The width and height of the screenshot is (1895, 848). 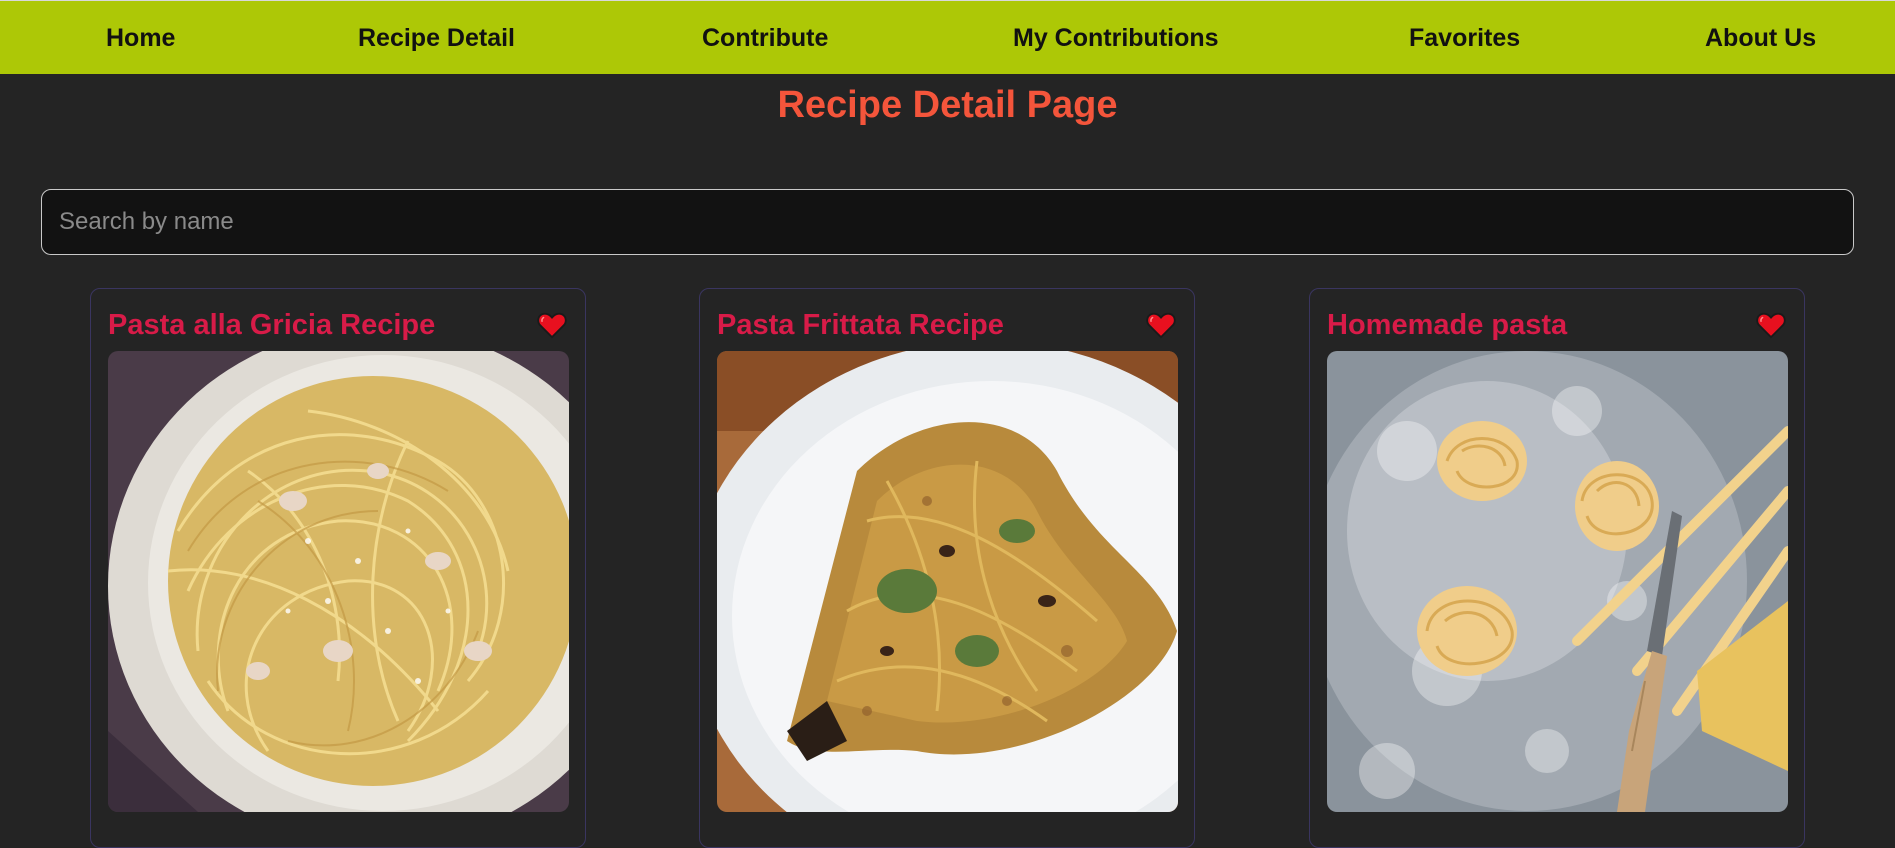 What do you see at coordinates (436, 38) in the screenshot?
I see `nav-recipe-detail-link: Recipe Detail` at bounding box center [436, 38].